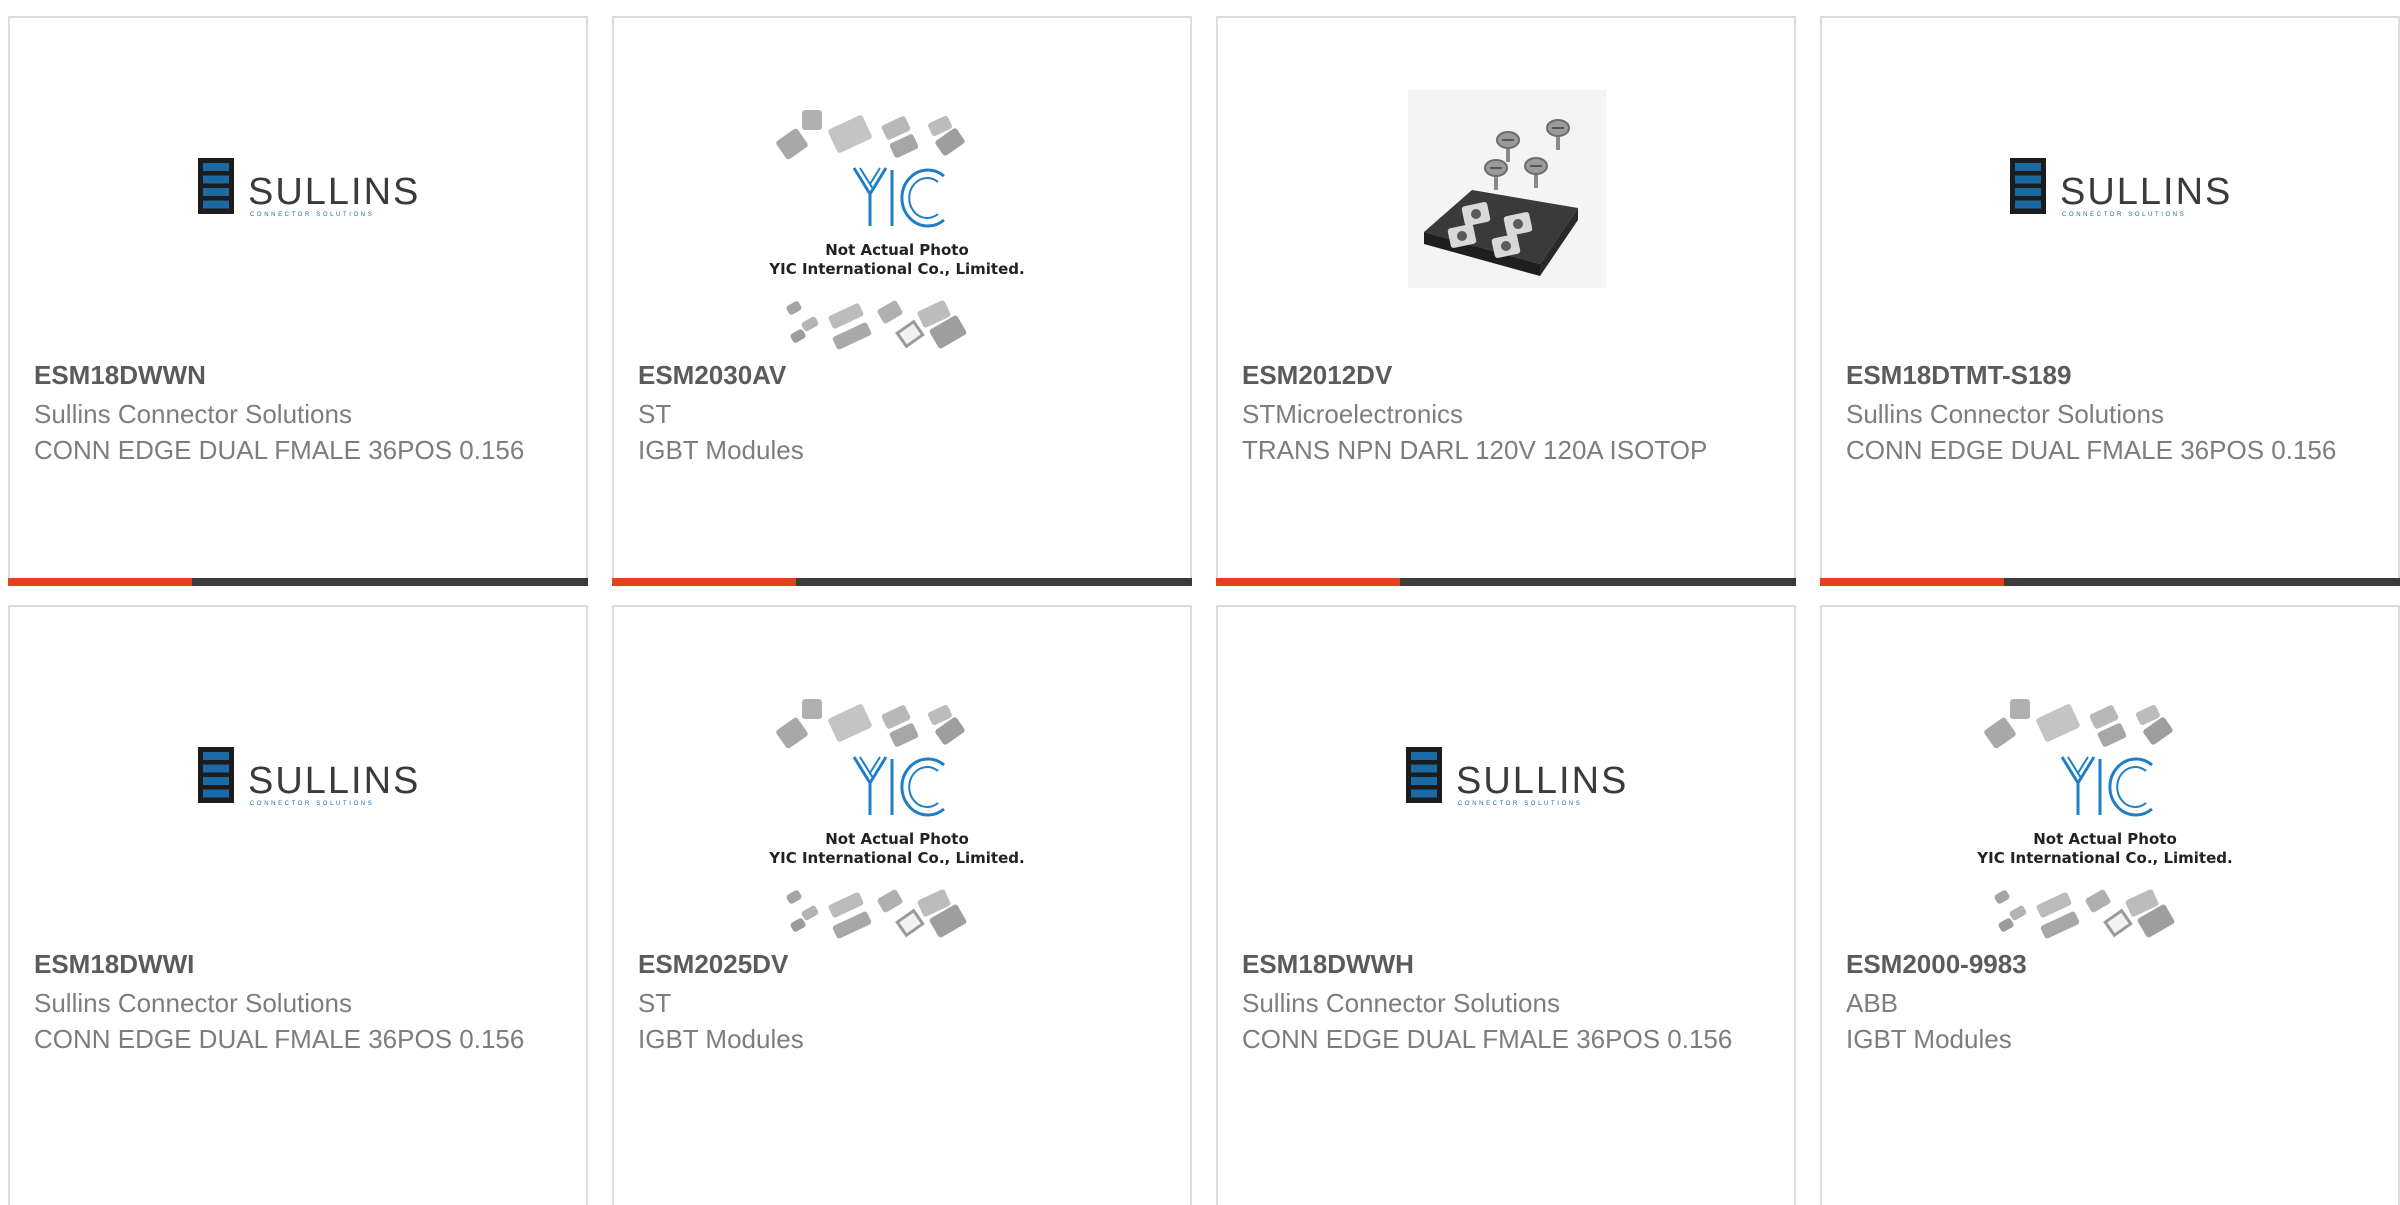 The height and width of the screenshot is (1205, 2400). What do you see at coordinates (2110, 964) in the screenshot?
I see `part-number-link: ESM2000-9983` at bounding box center [2110, 964].